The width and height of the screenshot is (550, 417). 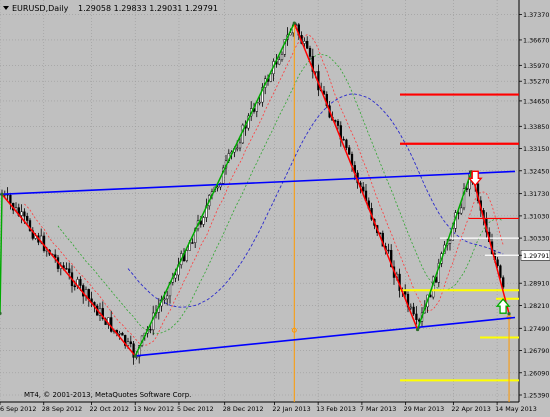 I want to click on time-tick-label: 13 Feb 2013, so click(x=336, y=409).